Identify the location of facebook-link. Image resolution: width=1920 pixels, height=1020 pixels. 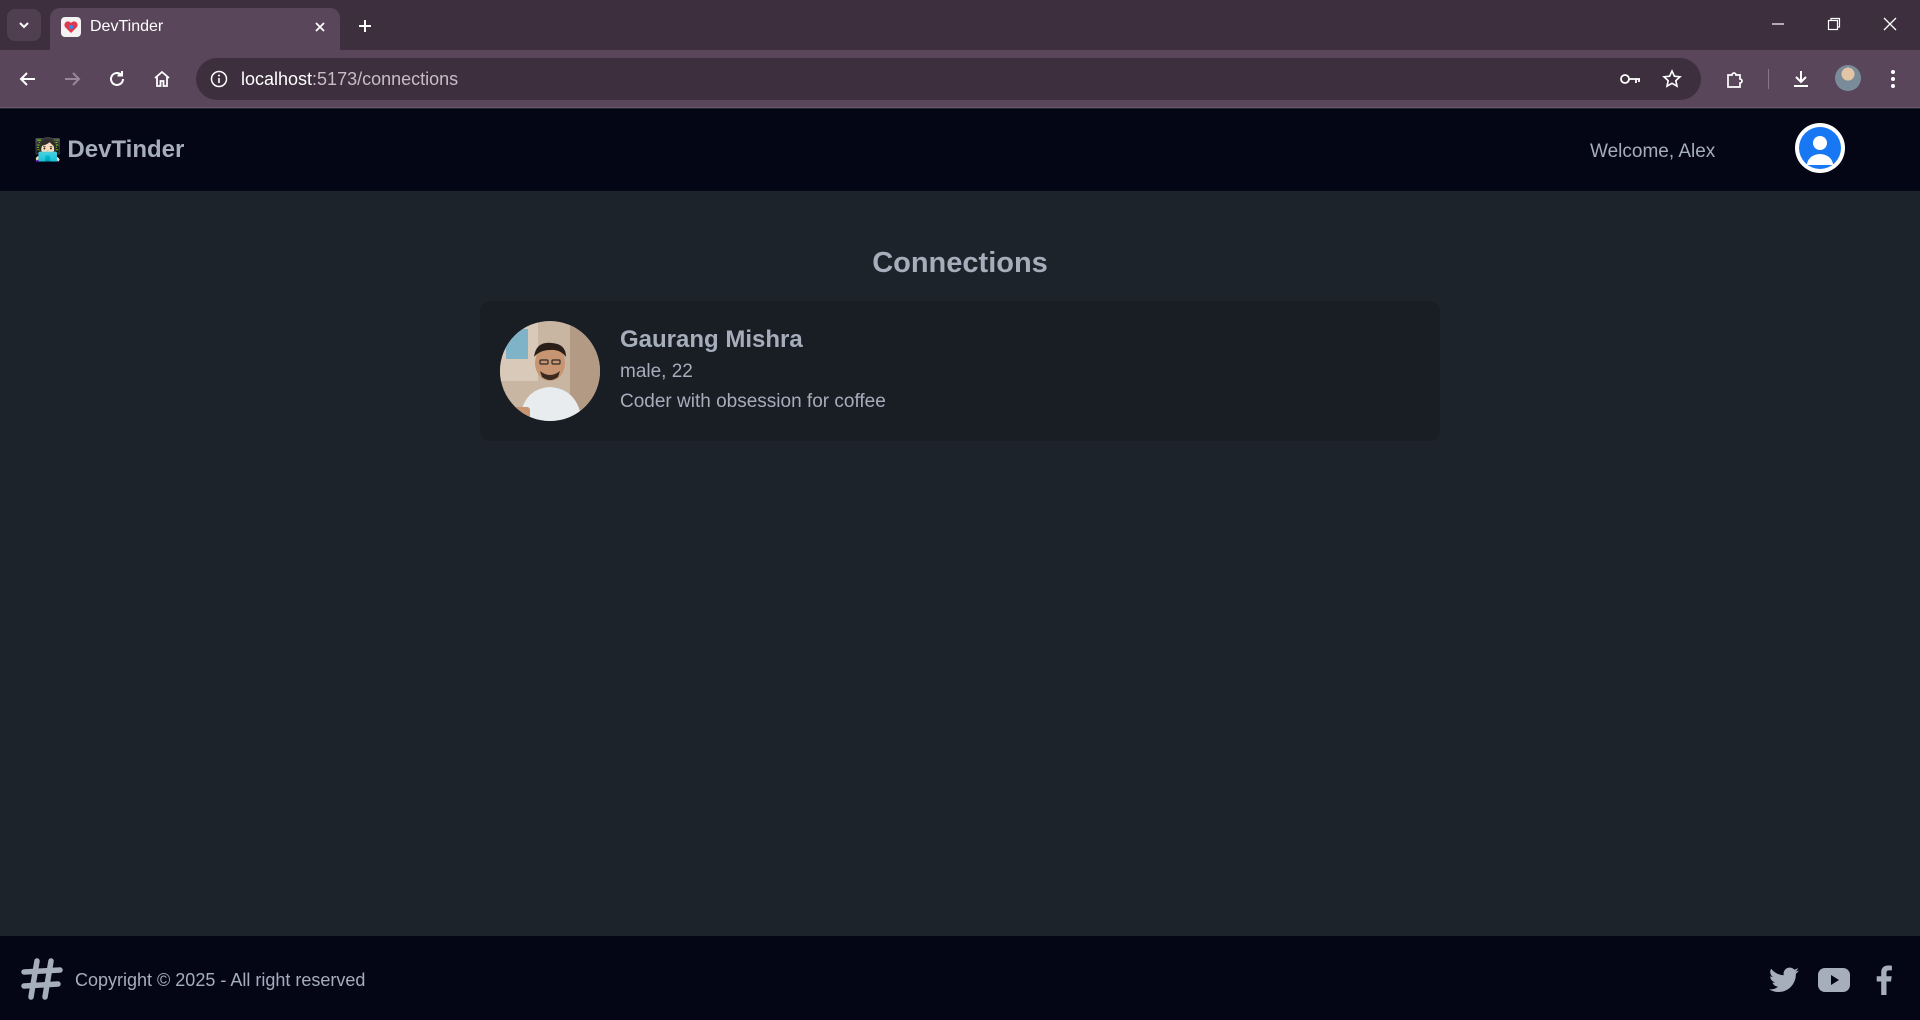
(1884, 980).